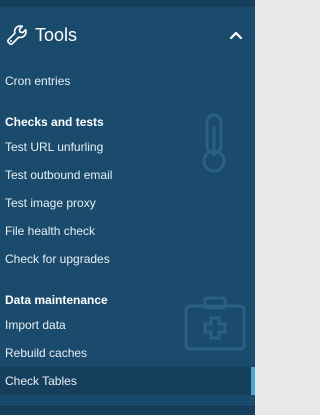 The width and height of the screenshot is (320, 415). What do you see at coordinates (50, 231) in the screenshot?
I see `menu-item-label: File health check` at bounding box center [50, 231].